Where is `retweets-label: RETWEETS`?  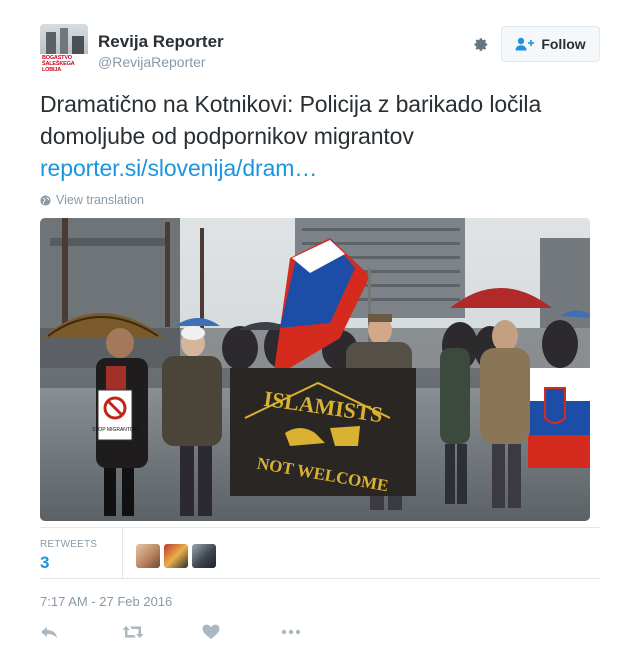 retweets-label: RETWEETS is located at coordinates (69, 544).